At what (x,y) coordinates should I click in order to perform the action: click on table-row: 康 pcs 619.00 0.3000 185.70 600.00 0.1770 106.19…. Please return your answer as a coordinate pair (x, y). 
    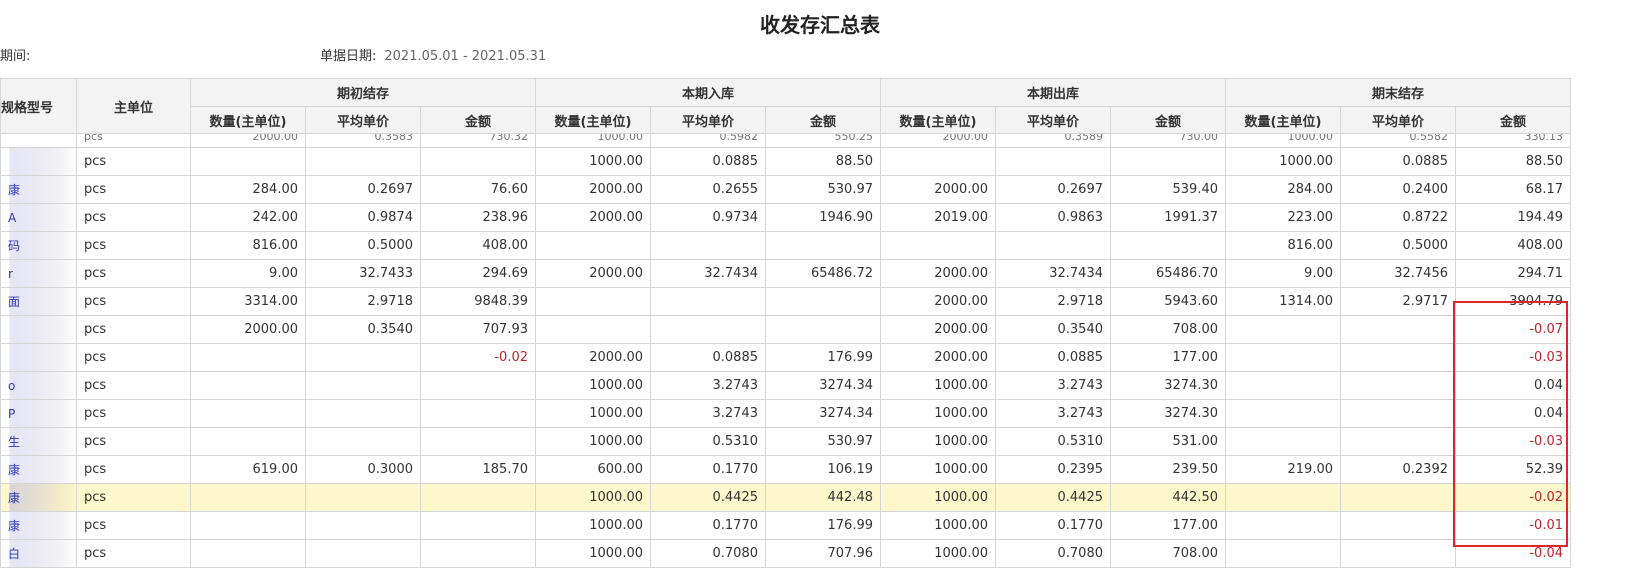
    Looking at the image, I should click on (785, 469).